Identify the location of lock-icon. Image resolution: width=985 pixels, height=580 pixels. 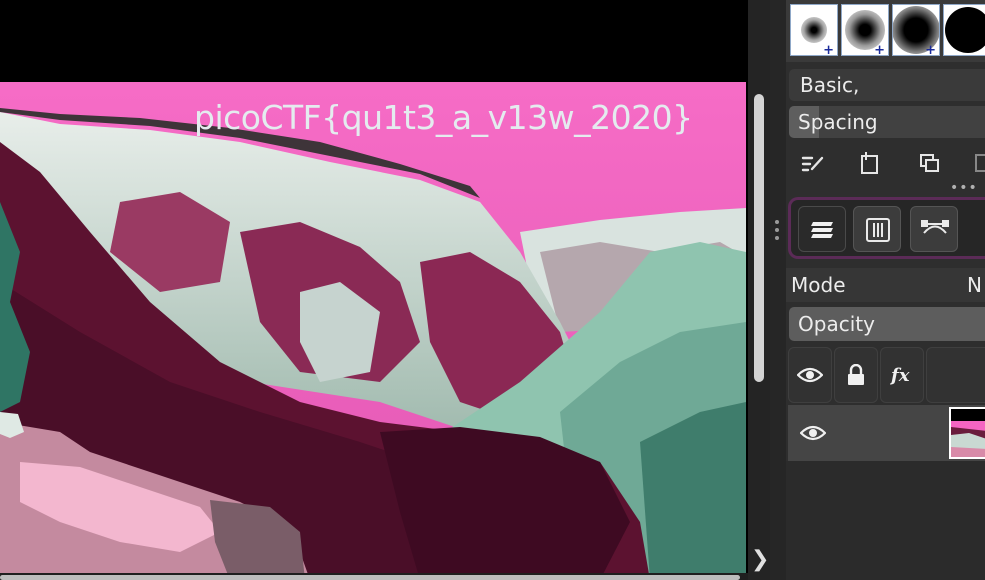
(856, 374).